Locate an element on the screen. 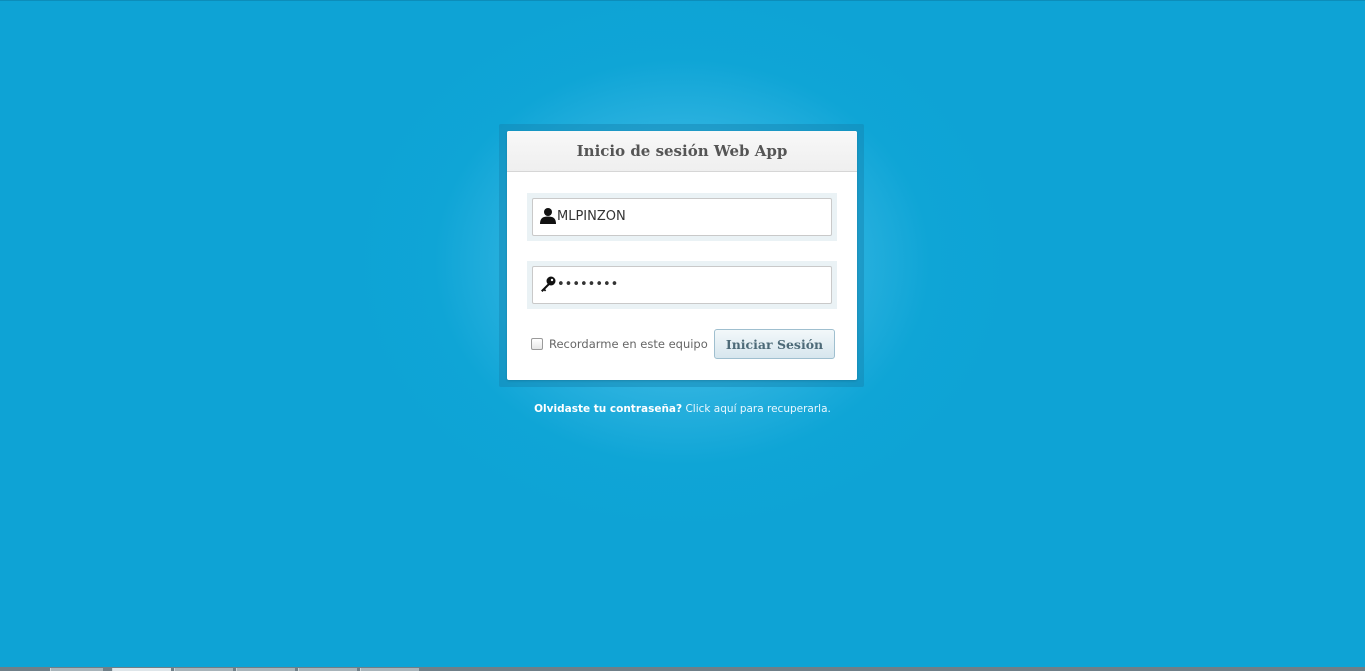  forgot-question: Olvidaste tu contraseña? is located at coordinates (608, 409).